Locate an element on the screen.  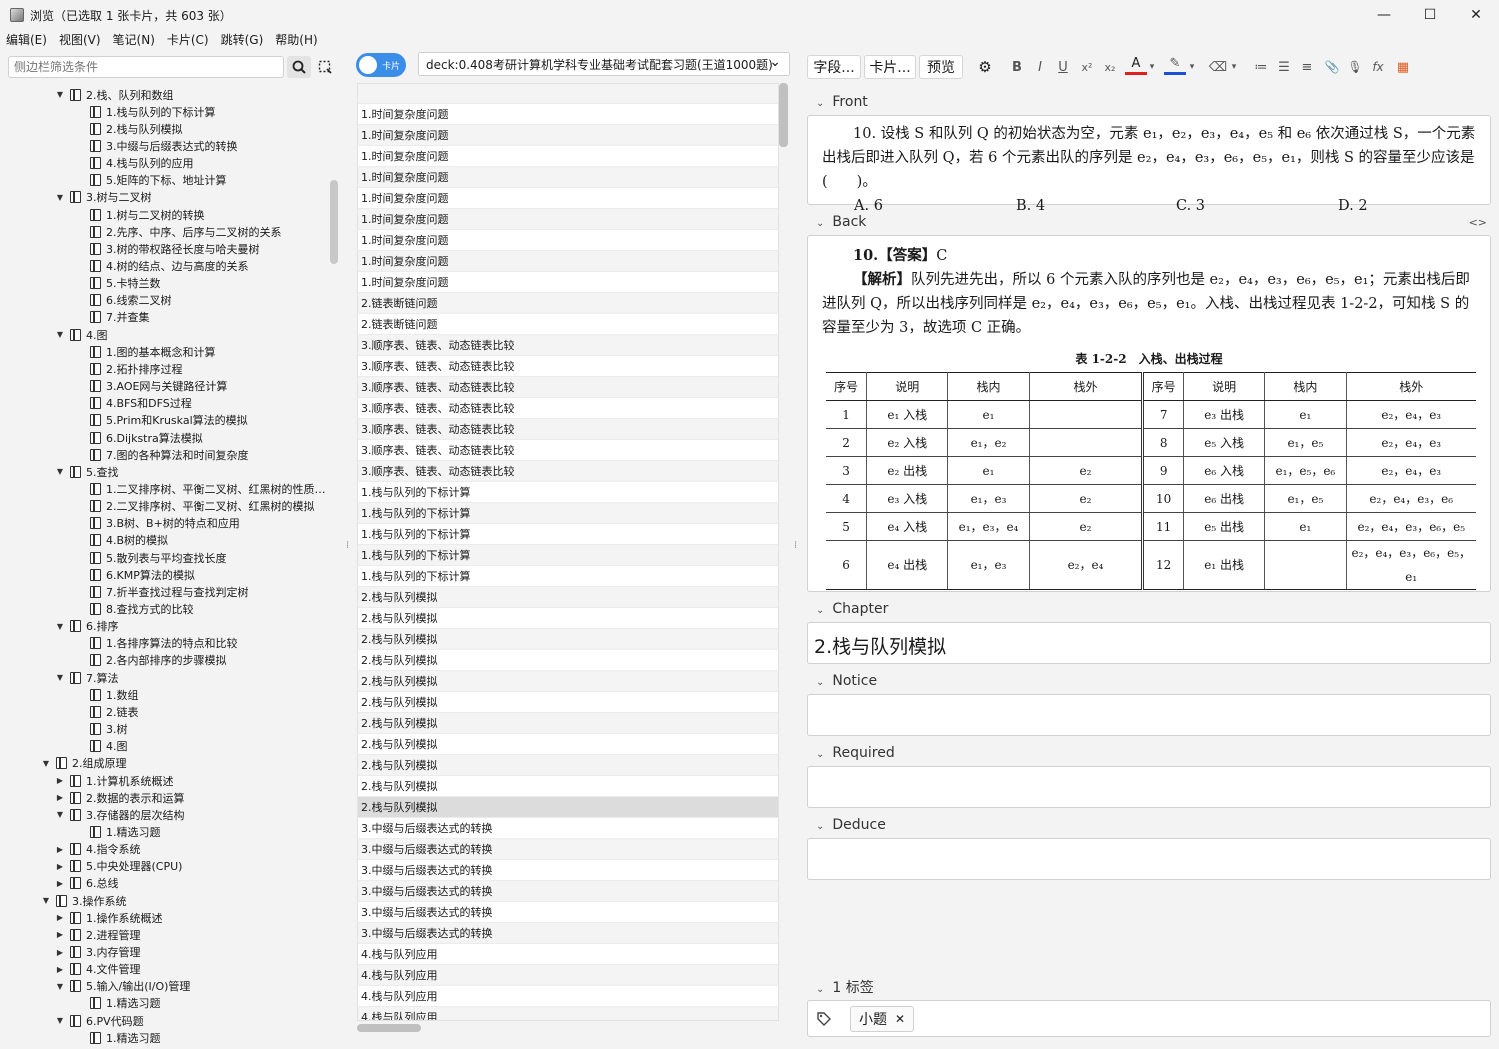
field-label-chapter: ⌄ Chapter is located at coordinates (852, 609).